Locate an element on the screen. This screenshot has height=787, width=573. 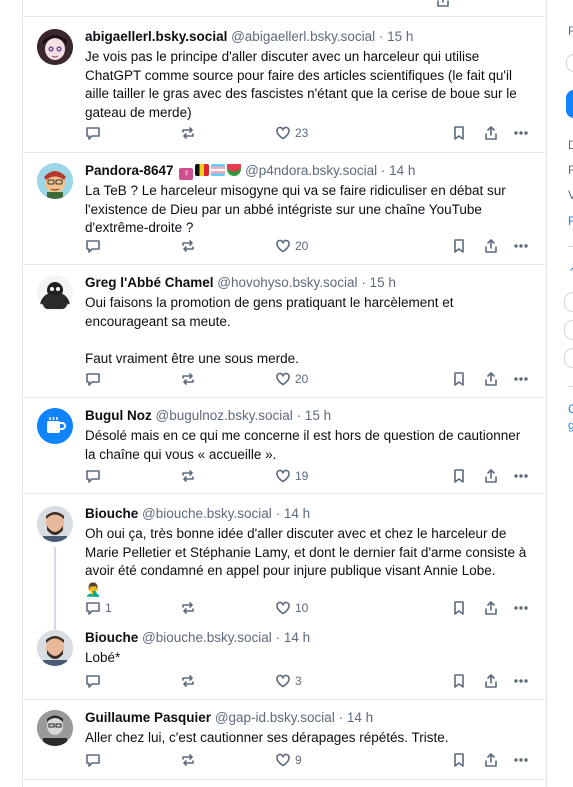
heart-icon is located at coordinates (283, 379).